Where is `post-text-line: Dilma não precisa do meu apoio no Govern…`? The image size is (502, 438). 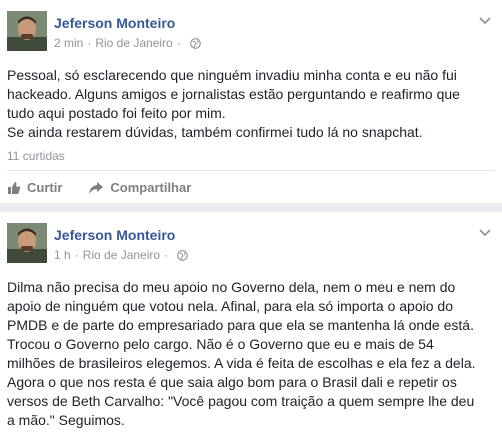 post-text-line: Dilma não precisa do meu apoio no Govern… is located at coordinates (231, 287).